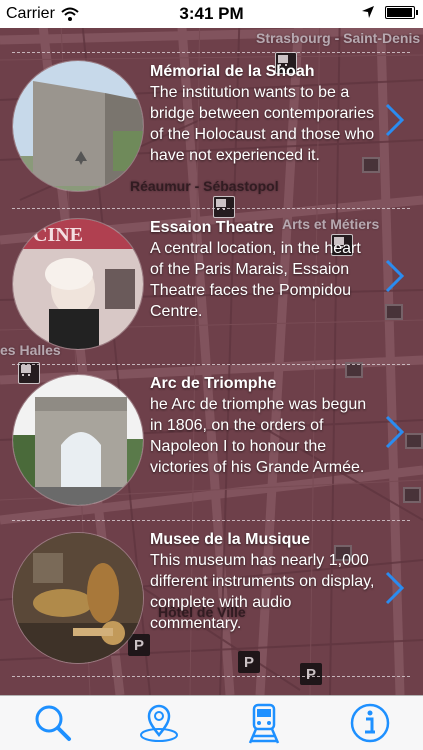 The width and height of the screenshot is (423, 750). What do you see at coordinates (232, 71) in the screenshot?
I see `place-title: Mémorial de la Shoah` at bounding box center [232, 71].